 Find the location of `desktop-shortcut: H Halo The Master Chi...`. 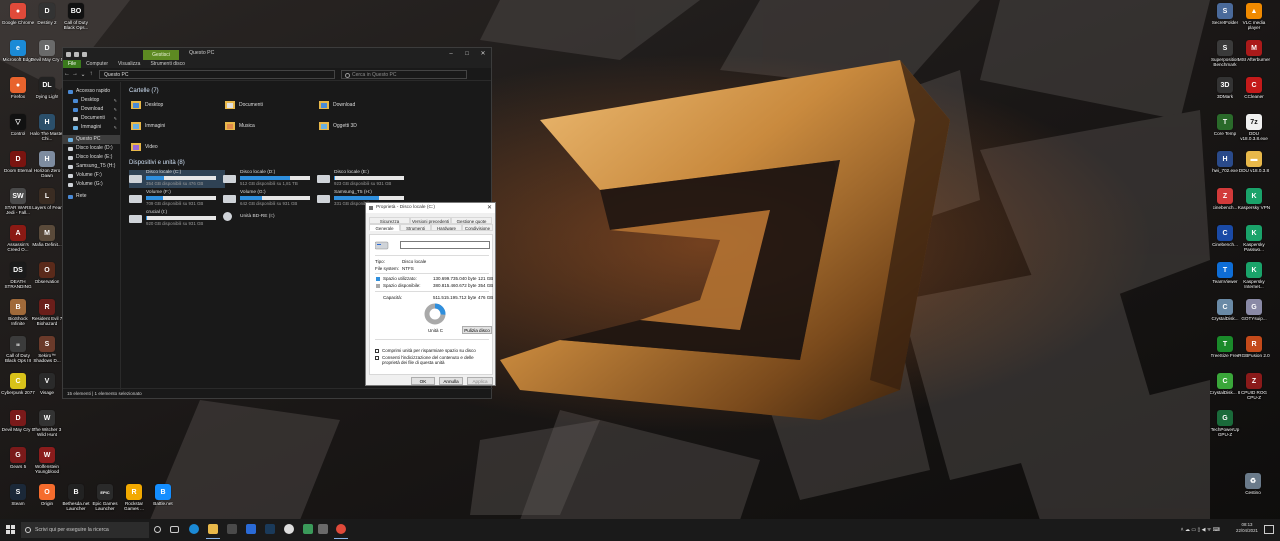

desktop-shortcut: H Halo The Master Chi... is located at coordinates (47, 132).